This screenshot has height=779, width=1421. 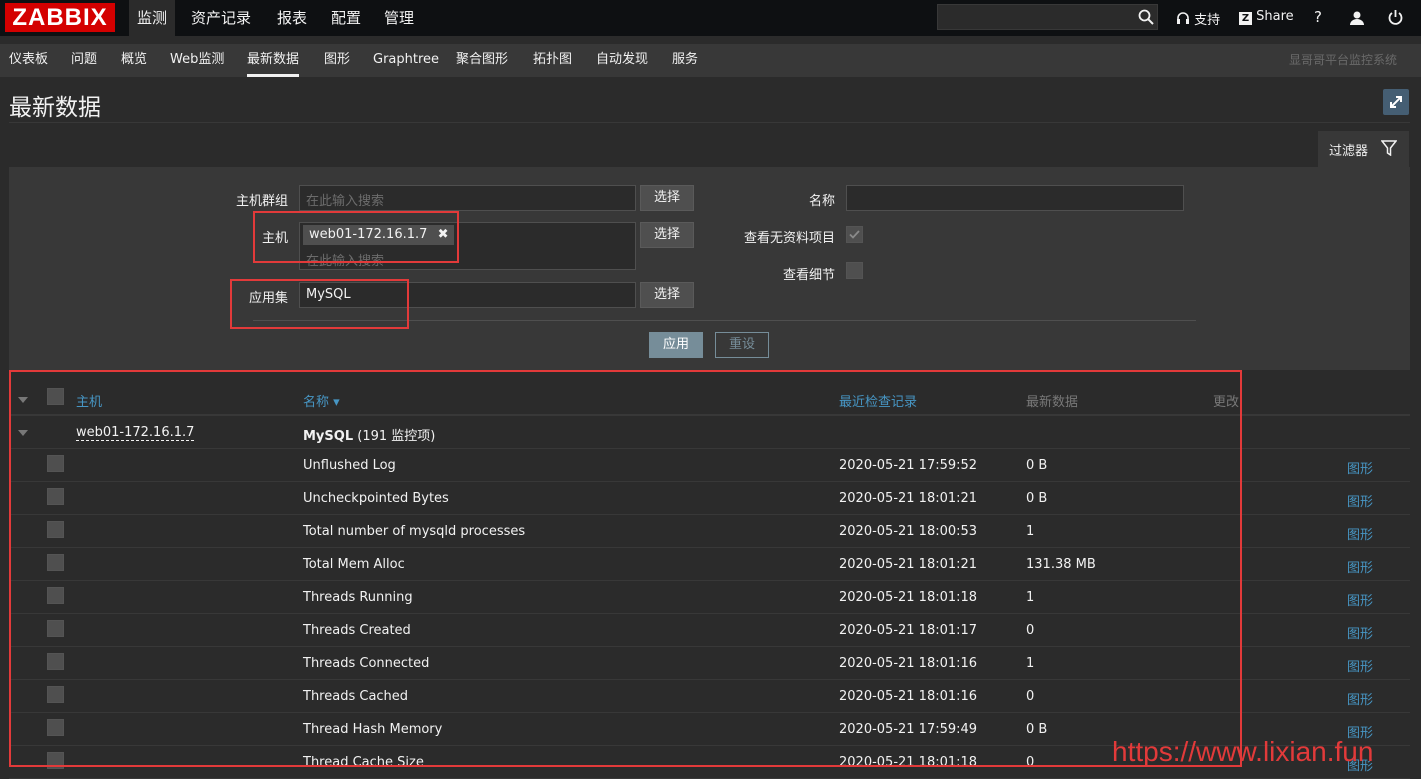 What do you see at coordinates (709, 122) in the screenshot?
I see `header-divider` at bounding box center [709, 122].